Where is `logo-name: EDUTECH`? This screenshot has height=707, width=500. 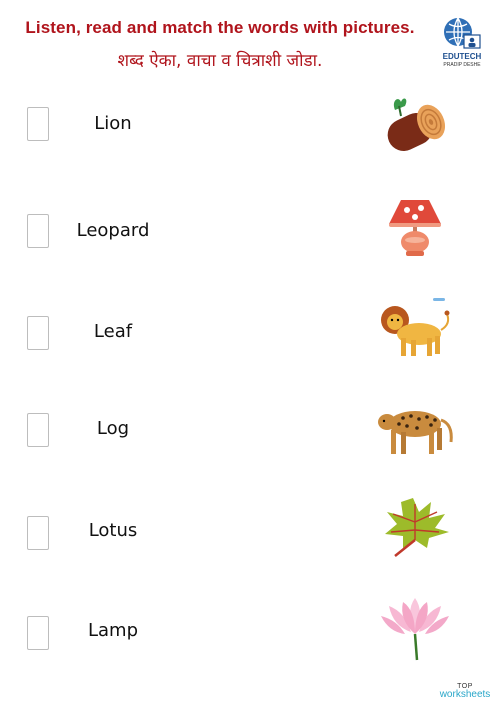
logo-name: EDUTECH is located at coordinates (462, 56).